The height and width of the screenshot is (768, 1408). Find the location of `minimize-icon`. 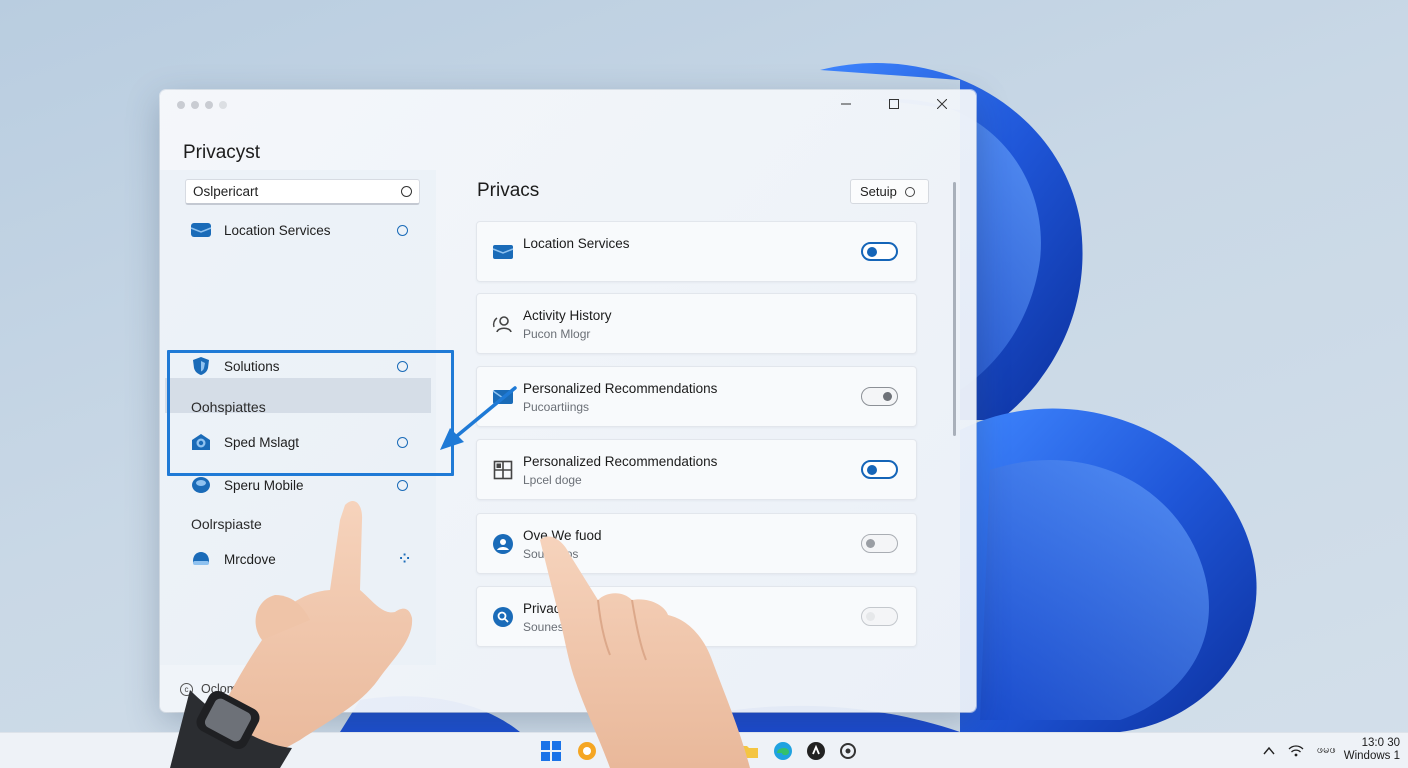

minimize-icon is located at coordinates (846, 104).